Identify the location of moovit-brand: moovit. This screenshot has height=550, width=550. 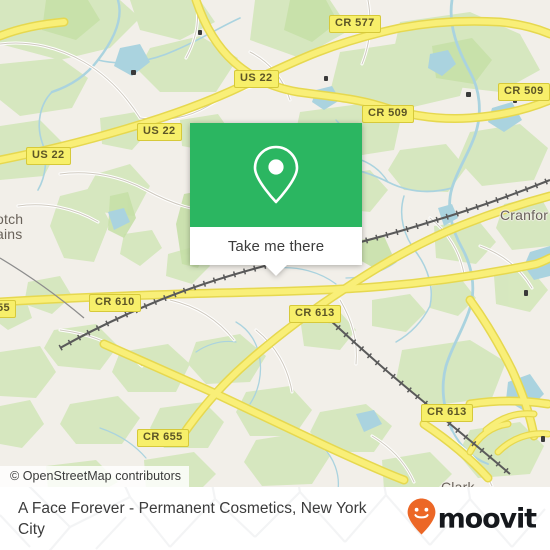
(472, 518).